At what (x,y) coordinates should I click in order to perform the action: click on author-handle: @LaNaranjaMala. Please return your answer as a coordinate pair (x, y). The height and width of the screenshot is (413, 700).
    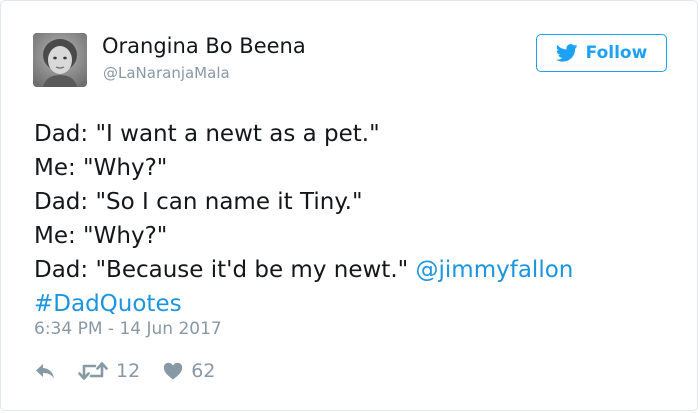
    Looking at the image, I should click on (166, 73).